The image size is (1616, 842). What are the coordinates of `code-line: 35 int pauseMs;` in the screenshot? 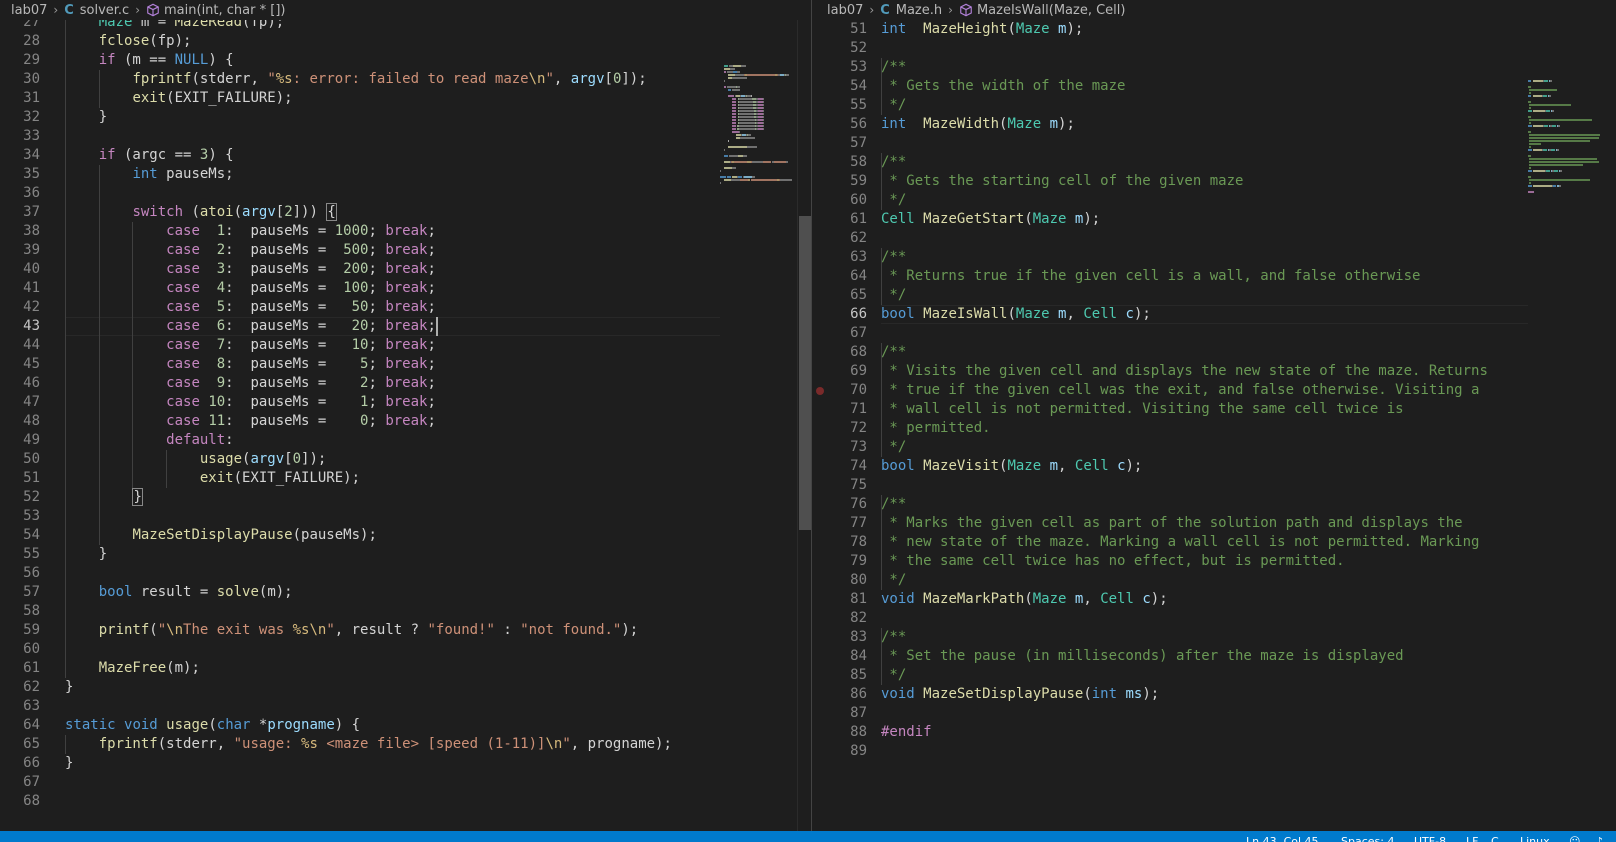 It's located at (360, 174).